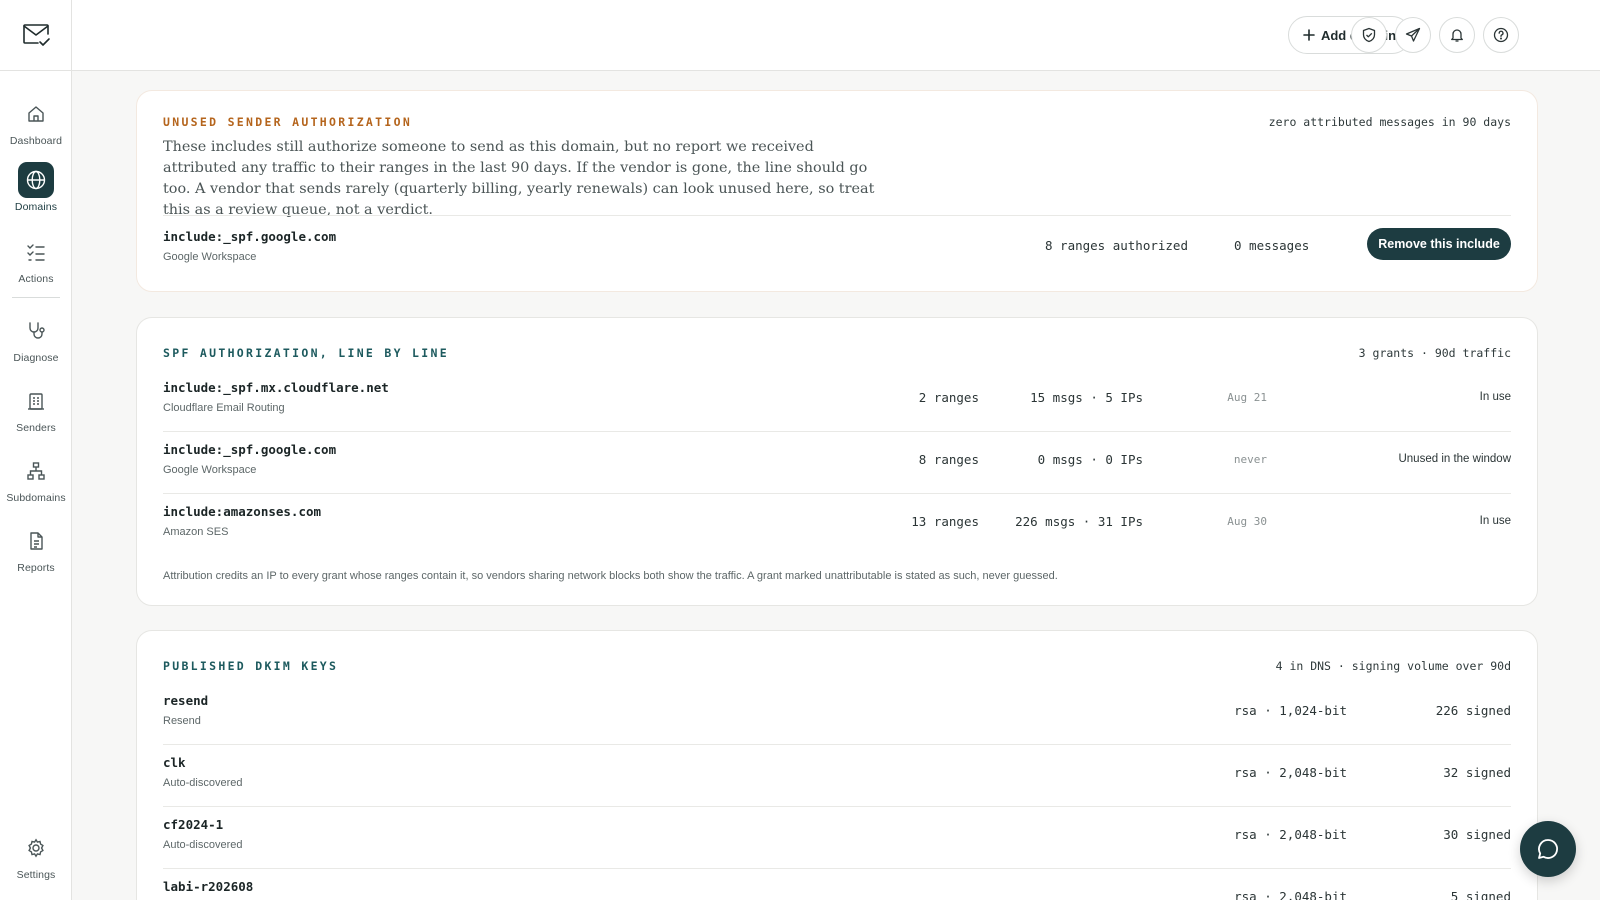 This screenshot has width=1600, height=900. What do you see at coordinates (196, 532) in the screenshot?
I see `spf-grant-vendor: Amazon SES` at bounding box center [196, 532].